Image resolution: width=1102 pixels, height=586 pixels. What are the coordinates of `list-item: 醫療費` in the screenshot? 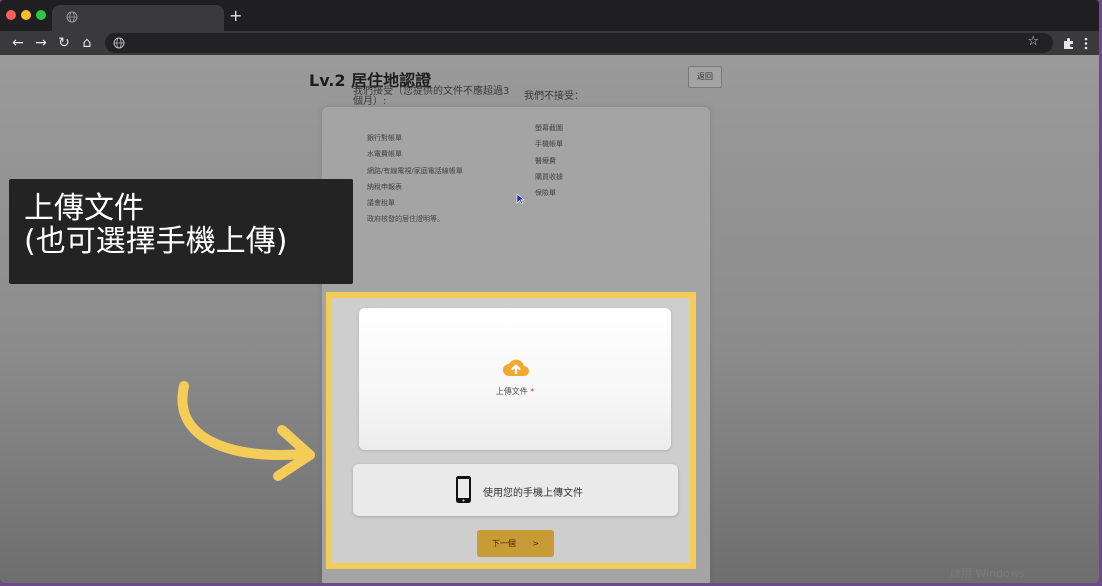 It's located at (545, 160).